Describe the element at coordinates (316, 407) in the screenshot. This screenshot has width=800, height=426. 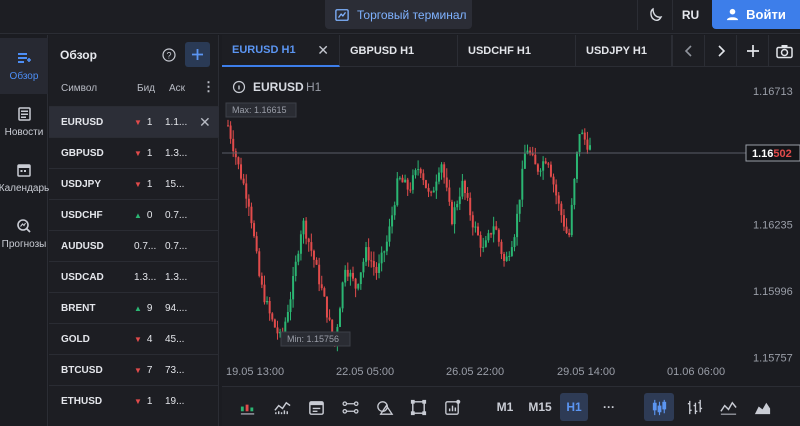
I see `calendar-events-button` at that location.